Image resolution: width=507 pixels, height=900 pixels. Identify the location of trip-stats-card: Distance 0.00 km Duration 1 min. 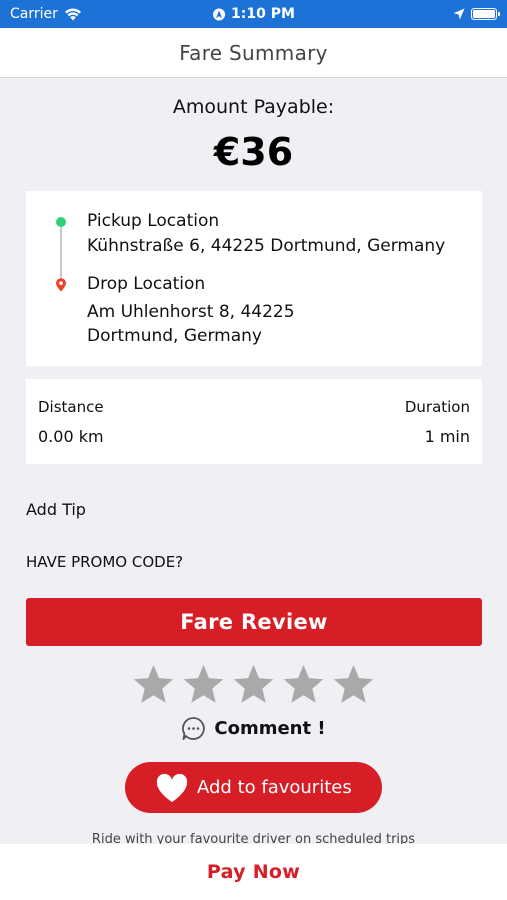
(254, 421).